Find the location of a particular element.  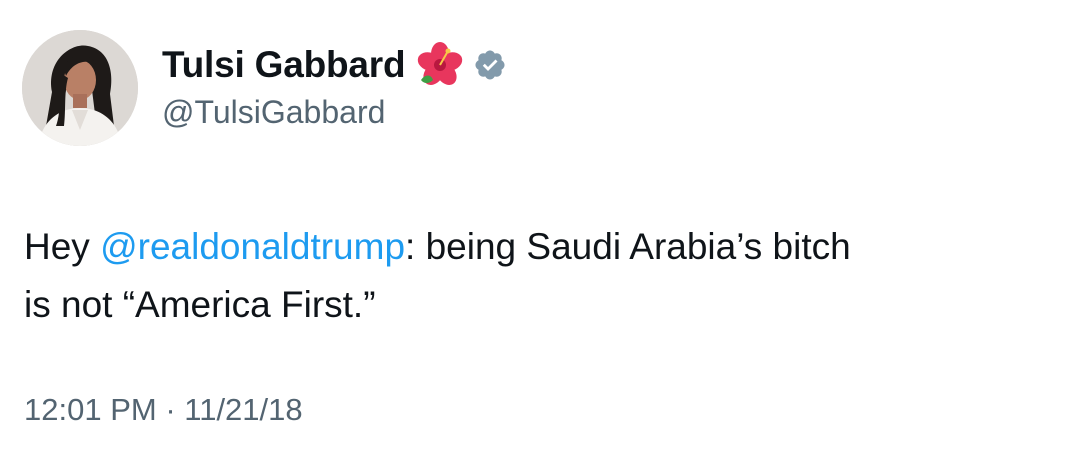

mention-link: @realdonaldtrump is located at coordinates (252, 246).